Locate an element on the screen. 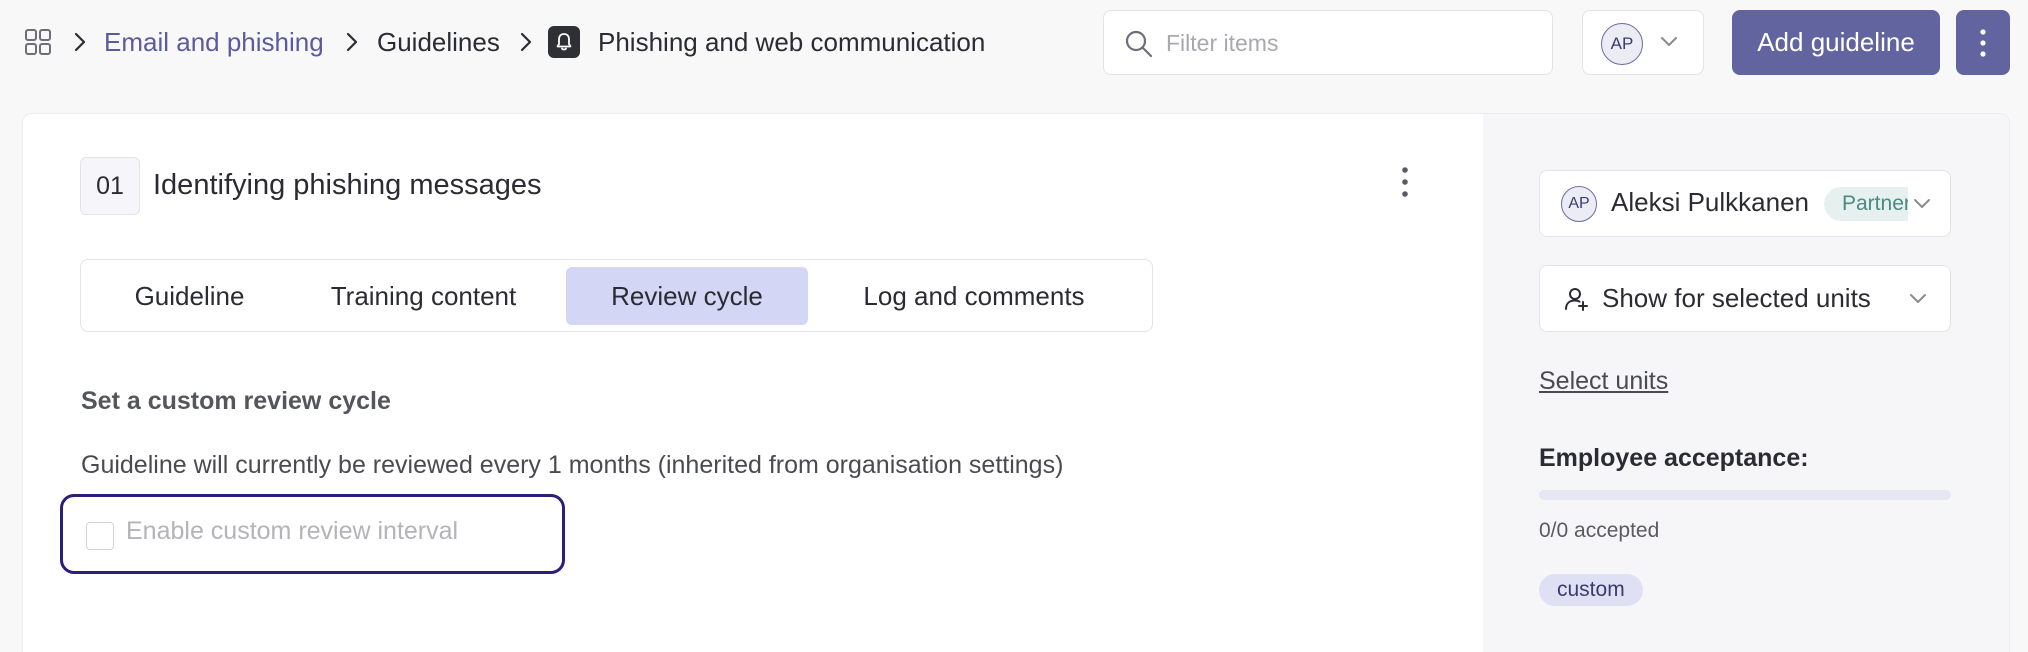 The width and height of the screenshot is (2028, 652). tab-training-content: Training content is located at coordinates (423, 296).